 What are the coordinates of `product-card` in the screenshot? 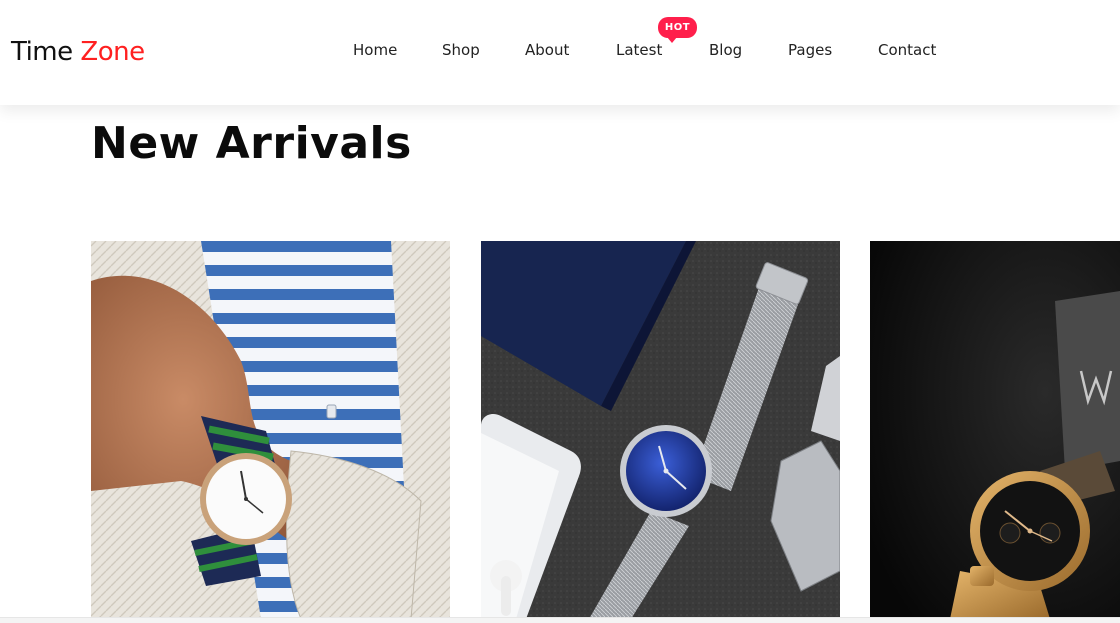 It's located at (995, 430).